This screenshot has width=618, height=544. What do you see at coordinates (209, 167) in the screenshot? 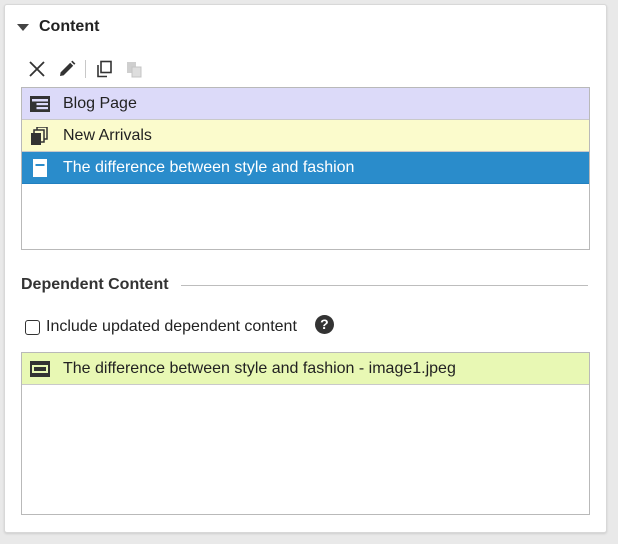
I see `content-item-label: The difference between style and fashion` at bounding box center [209, 167].